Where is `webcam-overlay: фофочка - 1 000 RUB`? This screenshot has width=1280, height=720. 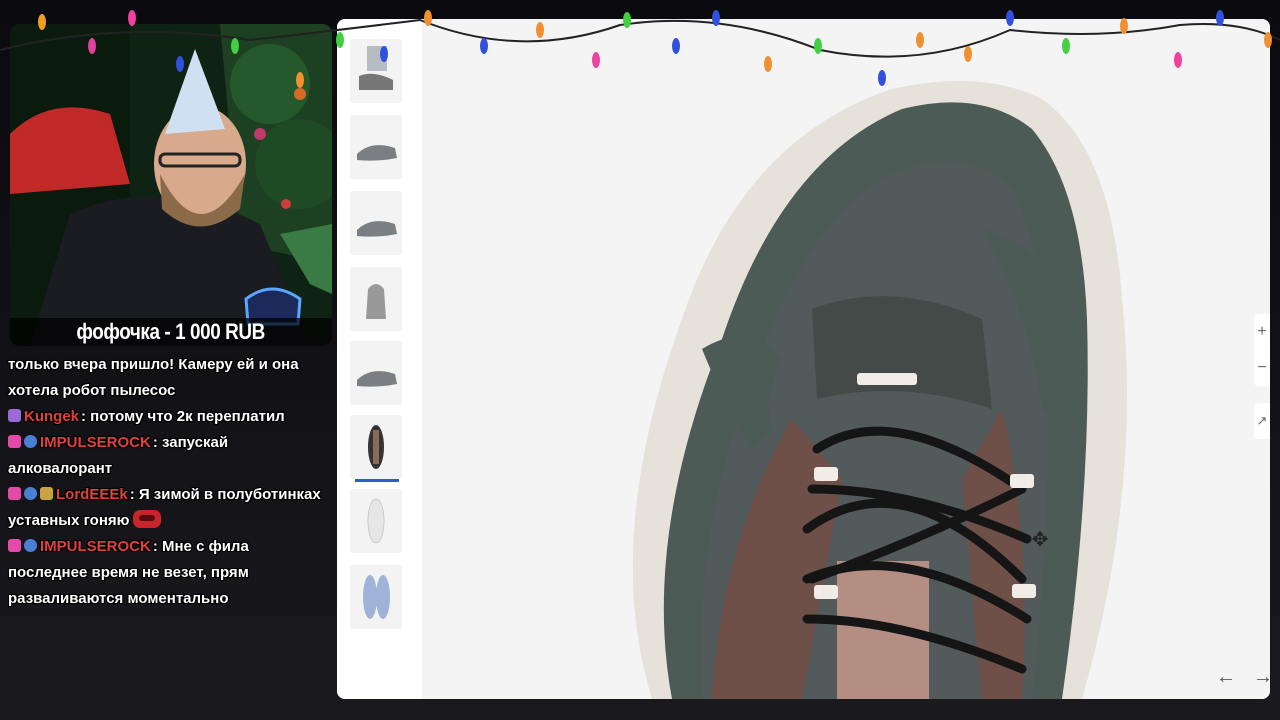 webcam-overlay: фофочка - 1 000 RUB is located at coordinates (171, 185).